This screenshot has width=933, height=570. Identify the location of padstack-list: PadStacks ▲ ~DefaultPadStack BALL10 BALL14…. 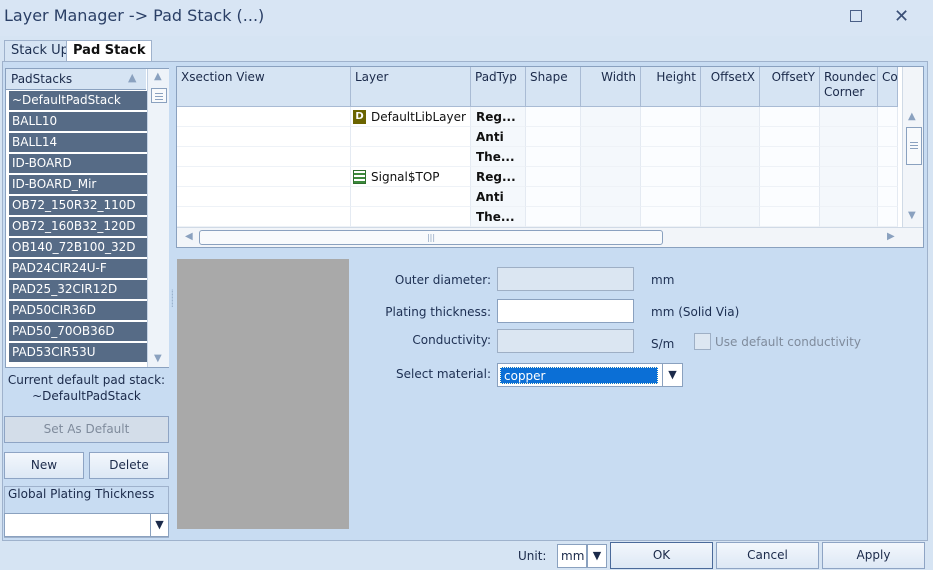
(87, 218).